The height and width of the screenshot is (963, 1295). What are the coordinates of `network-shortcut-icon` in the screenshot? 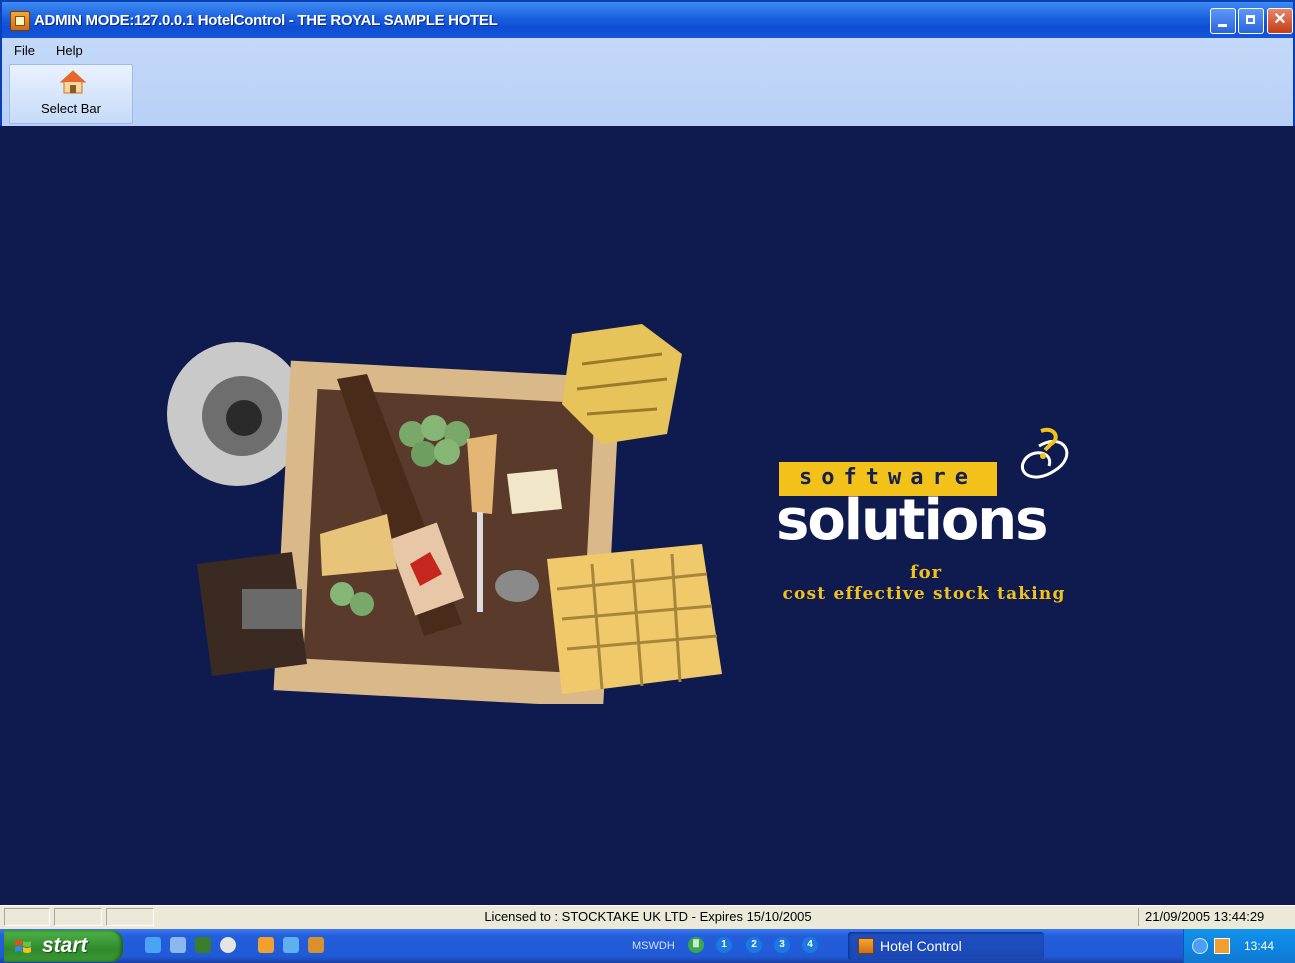 It's located at (291, 945).